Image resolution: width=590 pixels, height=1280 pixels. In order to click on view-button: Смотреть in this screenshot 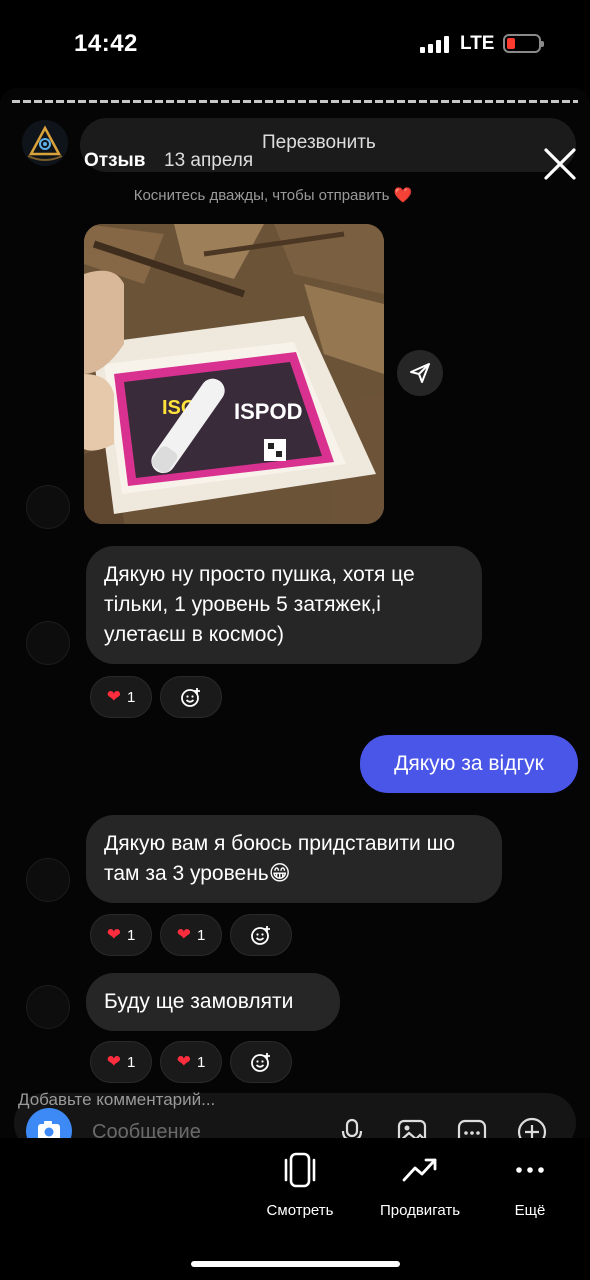, I will do `click(300, 1184)`.